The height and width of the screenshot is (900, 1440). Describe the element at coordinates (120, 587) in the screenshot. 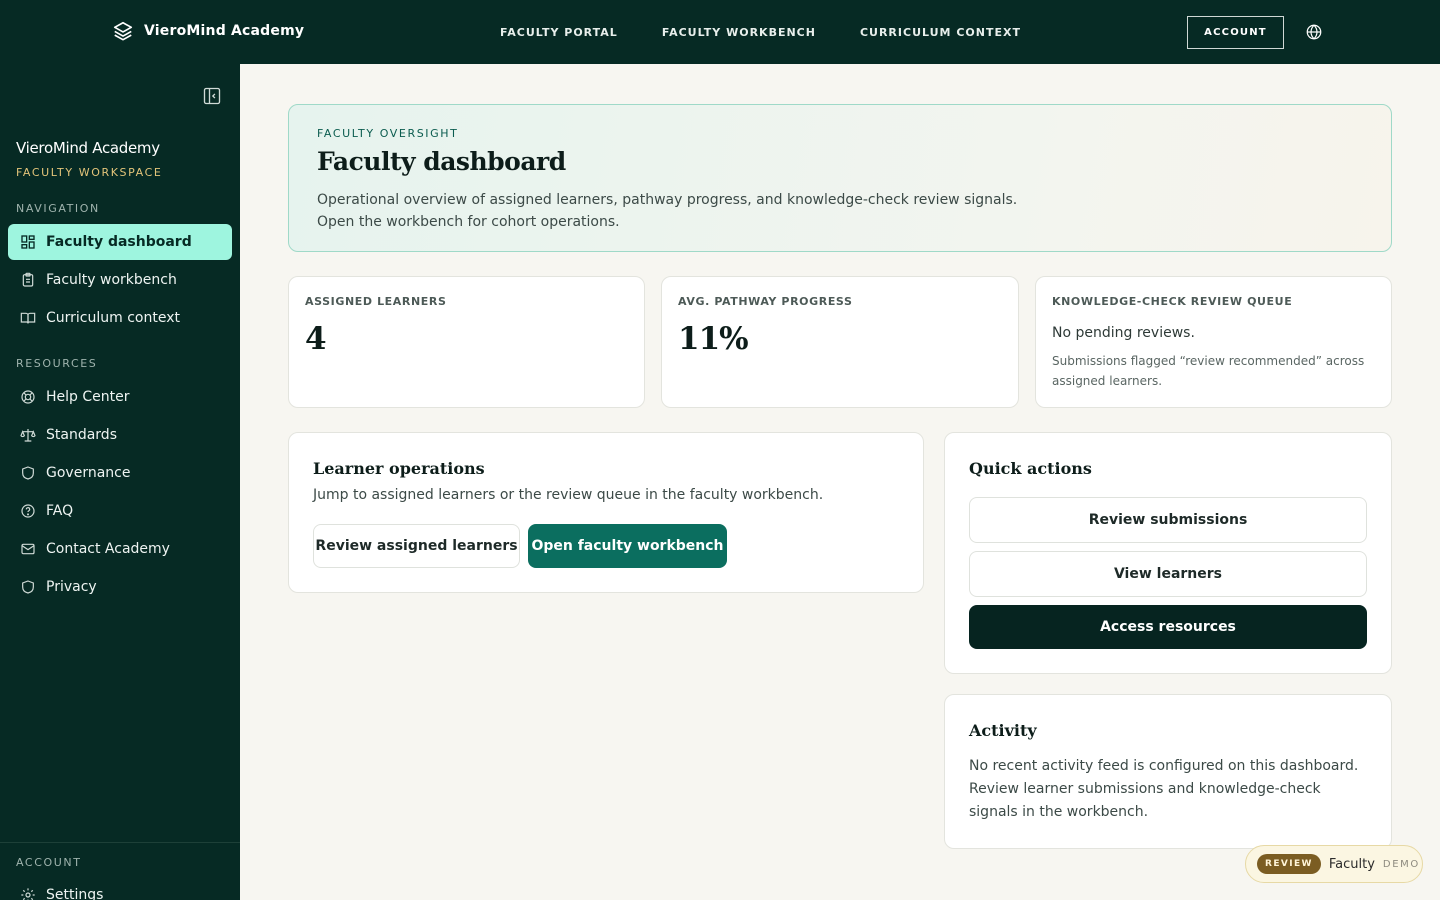

I see `sidebar-item-privacy: Privacy` at that location.